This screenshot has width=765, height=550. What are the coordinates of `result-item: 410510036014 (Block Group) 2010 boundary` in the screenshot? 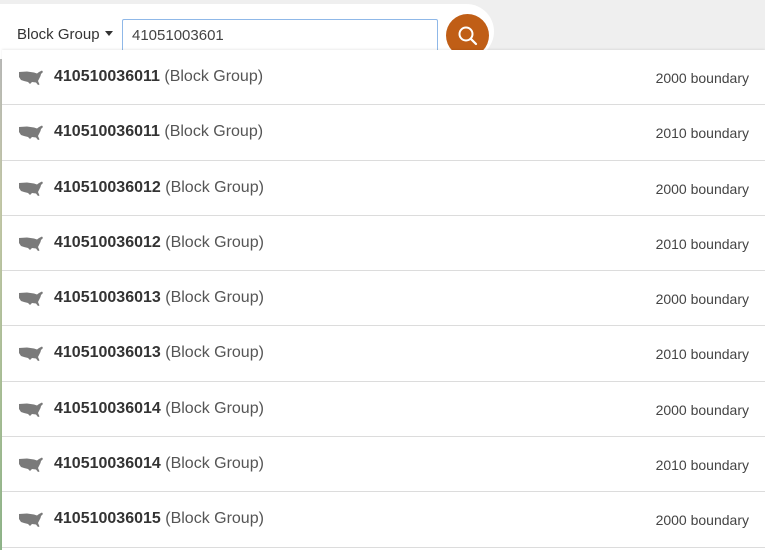 It's located at (383, 465).